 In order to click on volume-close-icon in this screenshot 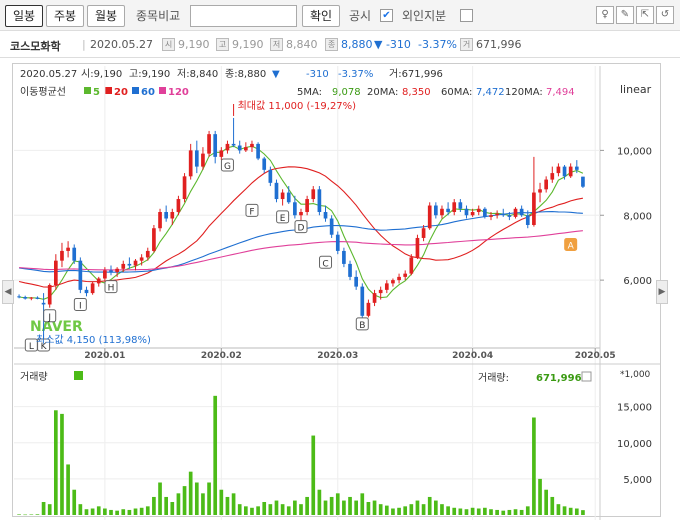, I will do `click(586, 376)`.